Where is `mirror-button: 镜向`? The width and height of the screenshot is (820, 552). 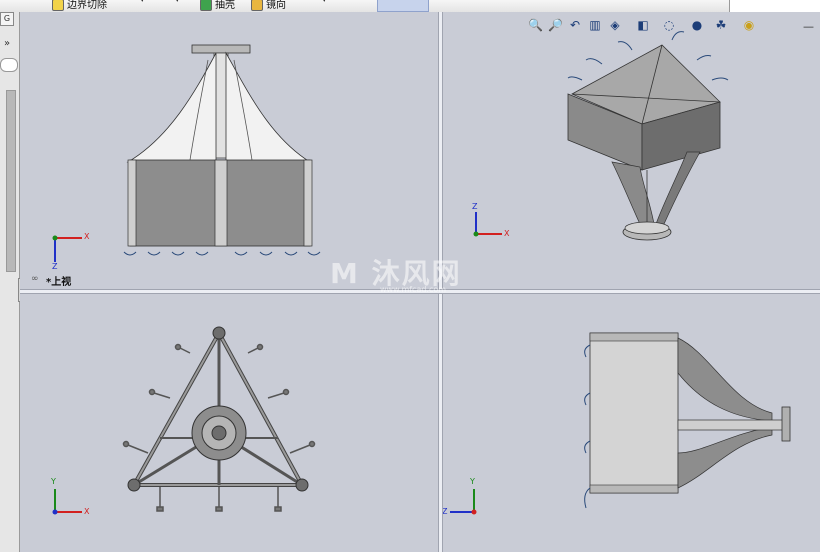
mirror-button: 镜向 is located at coordinates (268, 5).